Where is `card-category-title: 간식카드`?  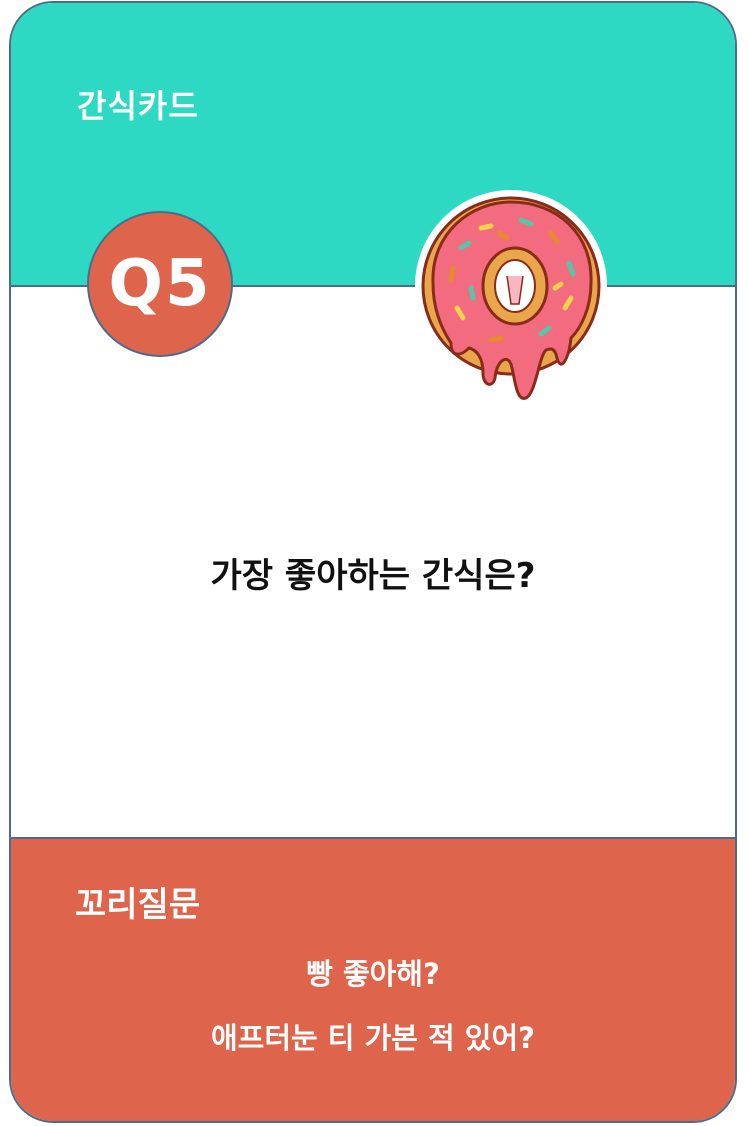
card-category-title: 간식카드 is located at coordinates (138, 106).